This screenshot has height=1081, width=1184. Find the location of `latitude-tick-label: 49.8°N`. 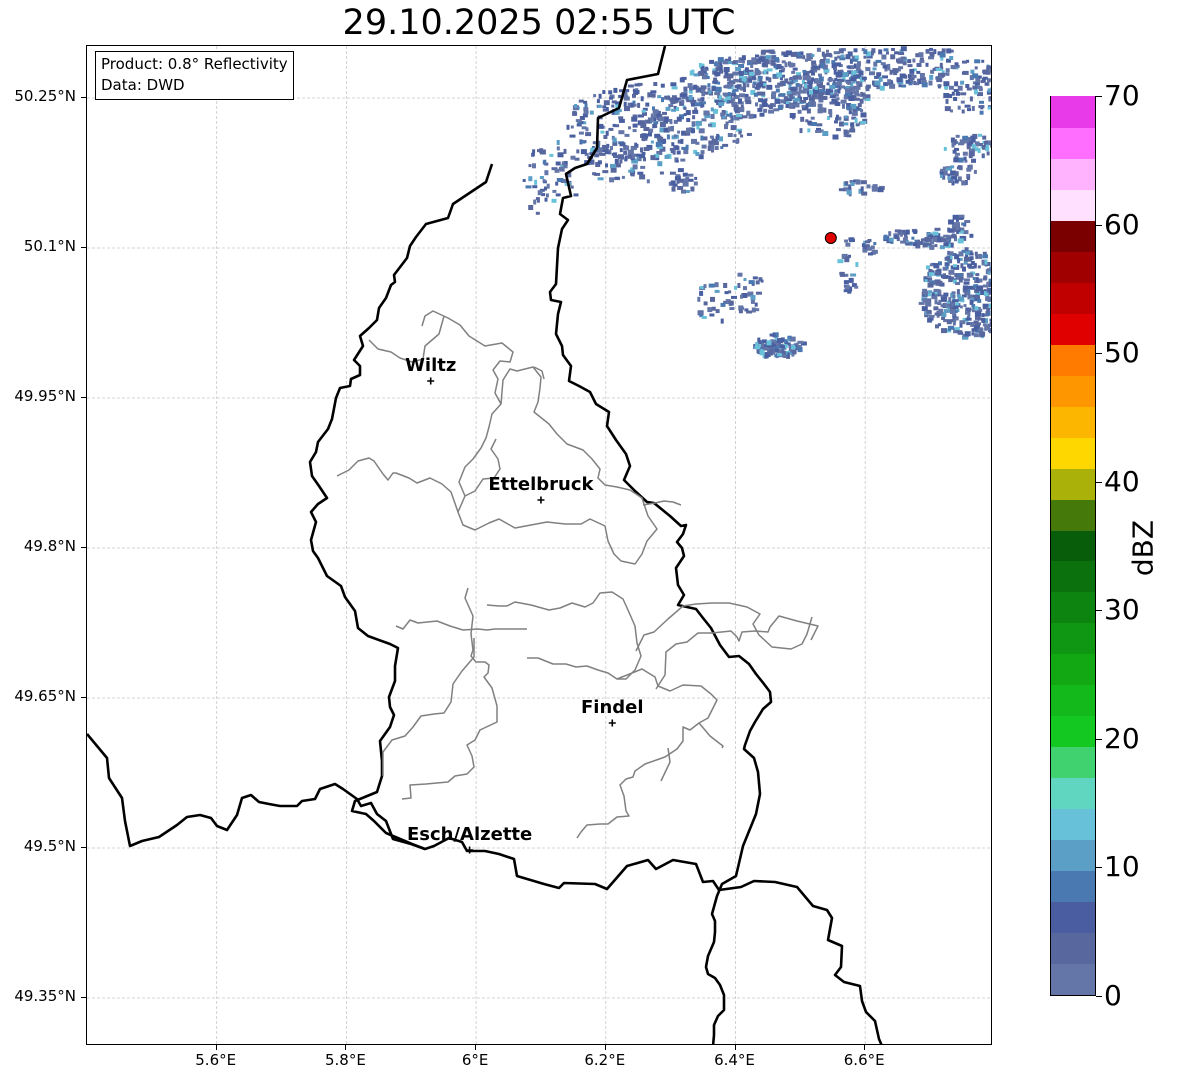

latitude-tick-label: 49.8°N is located at coordinates (49, 546).